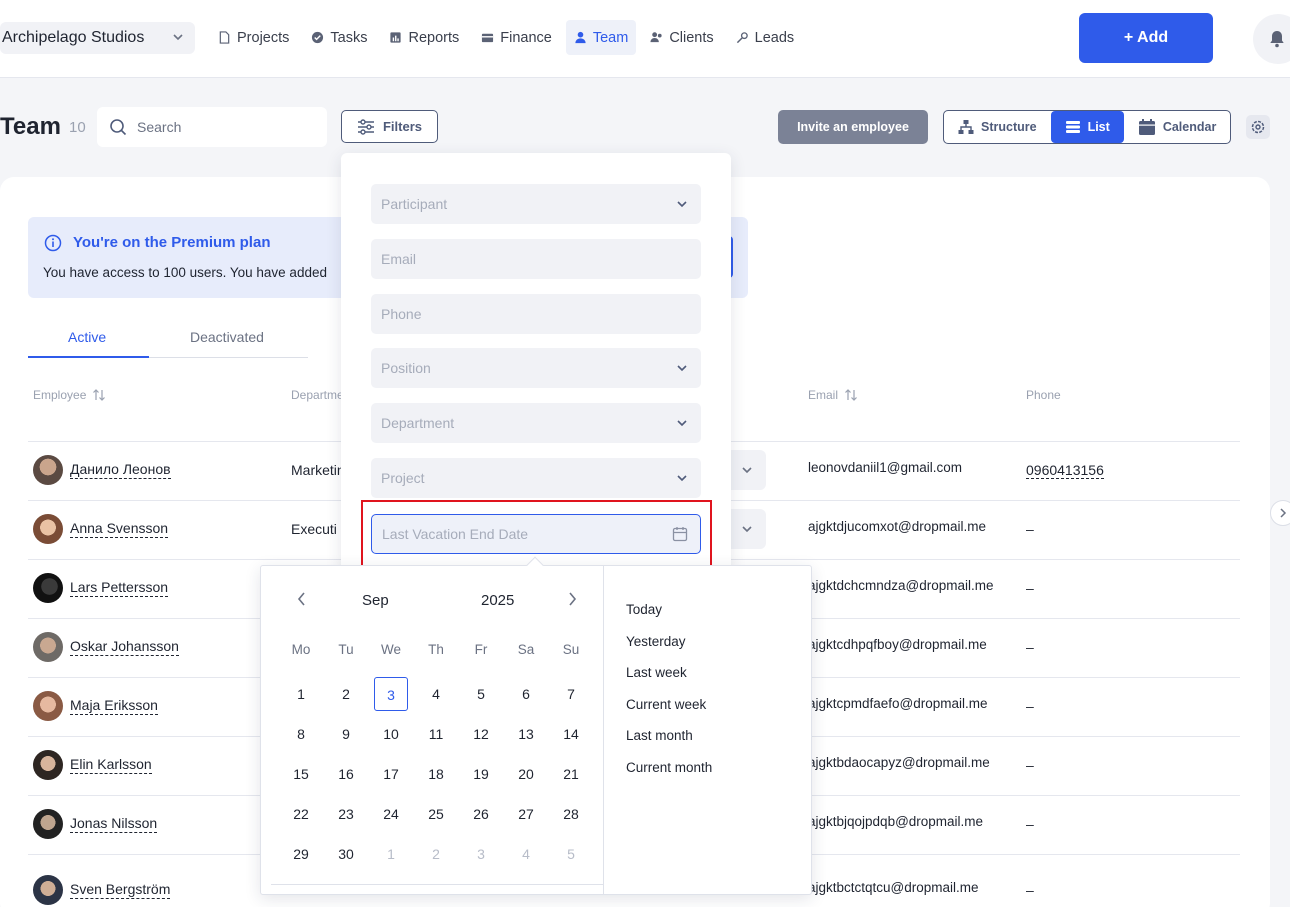  Describe the element at coordinates (436, 734) in the screenshot. I see `calendar-day: 11` at that location.